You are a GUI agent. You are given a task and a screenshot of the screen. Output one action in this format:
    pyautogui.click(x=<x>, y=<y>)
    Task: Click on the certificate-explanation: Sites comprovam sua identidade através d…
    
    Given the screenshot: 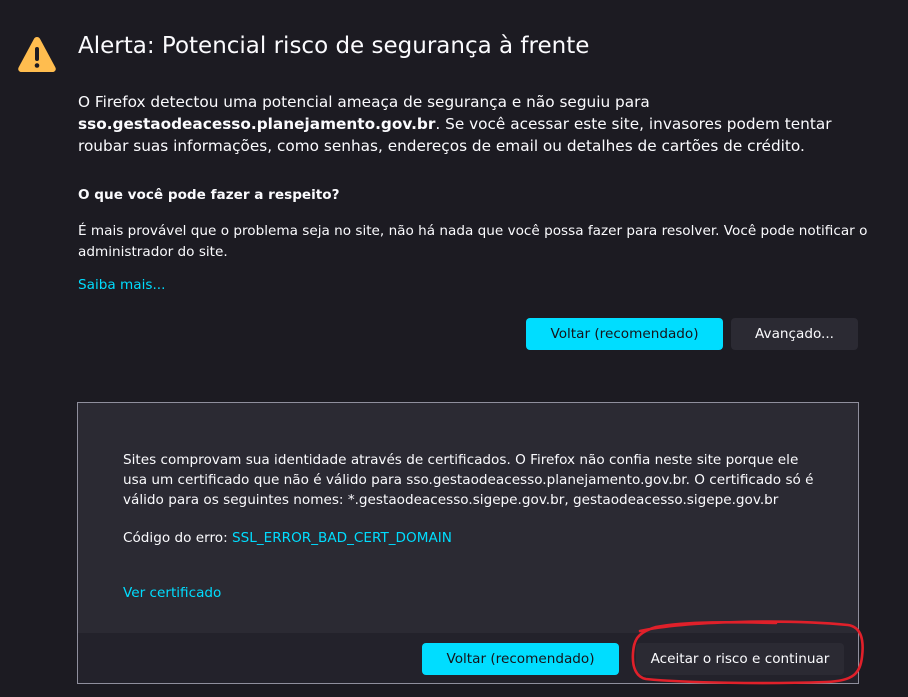 What is the action you would take?
    pyautogui.click(x=468, y=480)
    